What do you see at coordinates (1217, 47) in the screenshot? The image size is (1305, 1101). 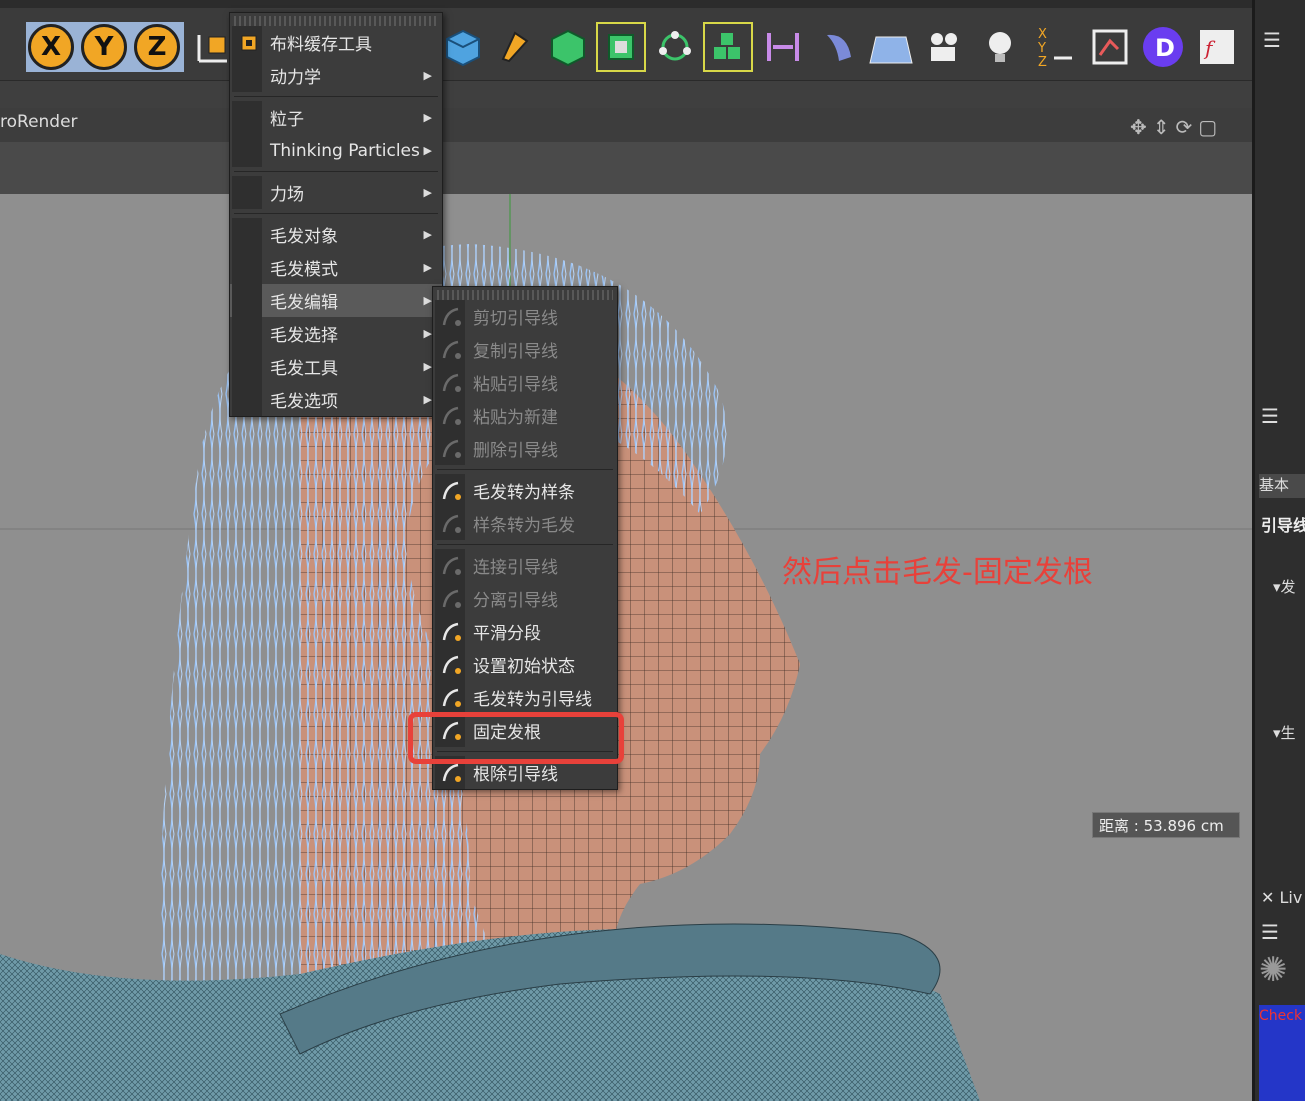 I see `function-icon: f` at bounding box center [1217, 47].